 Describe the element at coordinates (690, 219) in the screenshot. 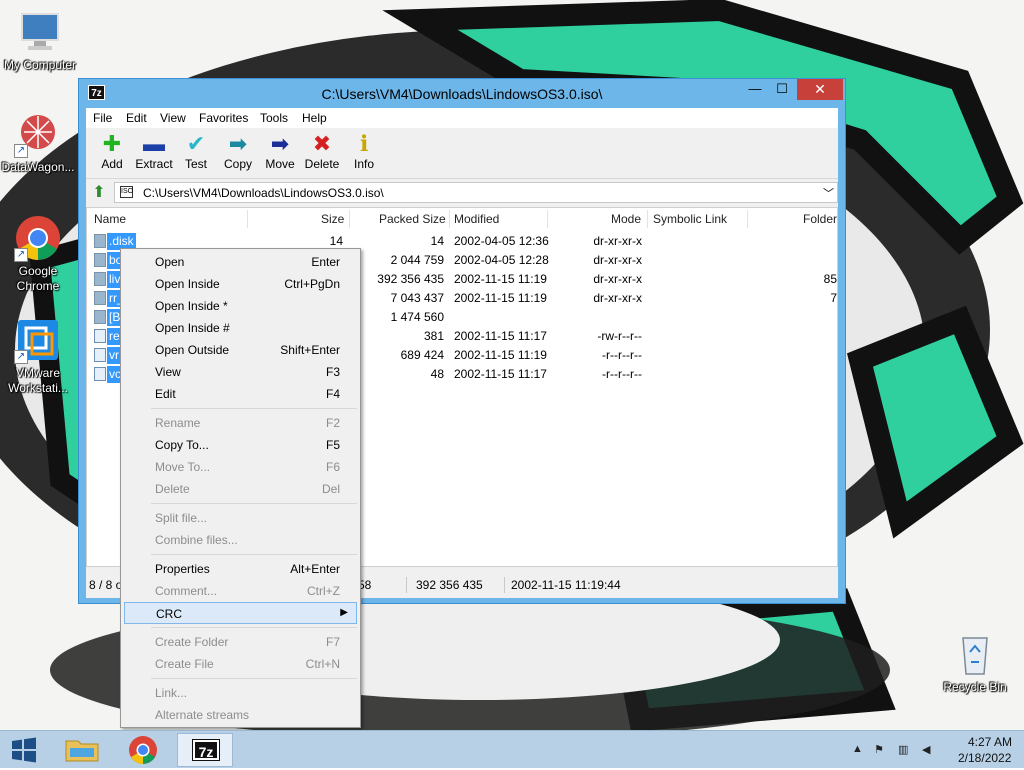

I see `column-symbolic-link: Symbolic Link` at that location.